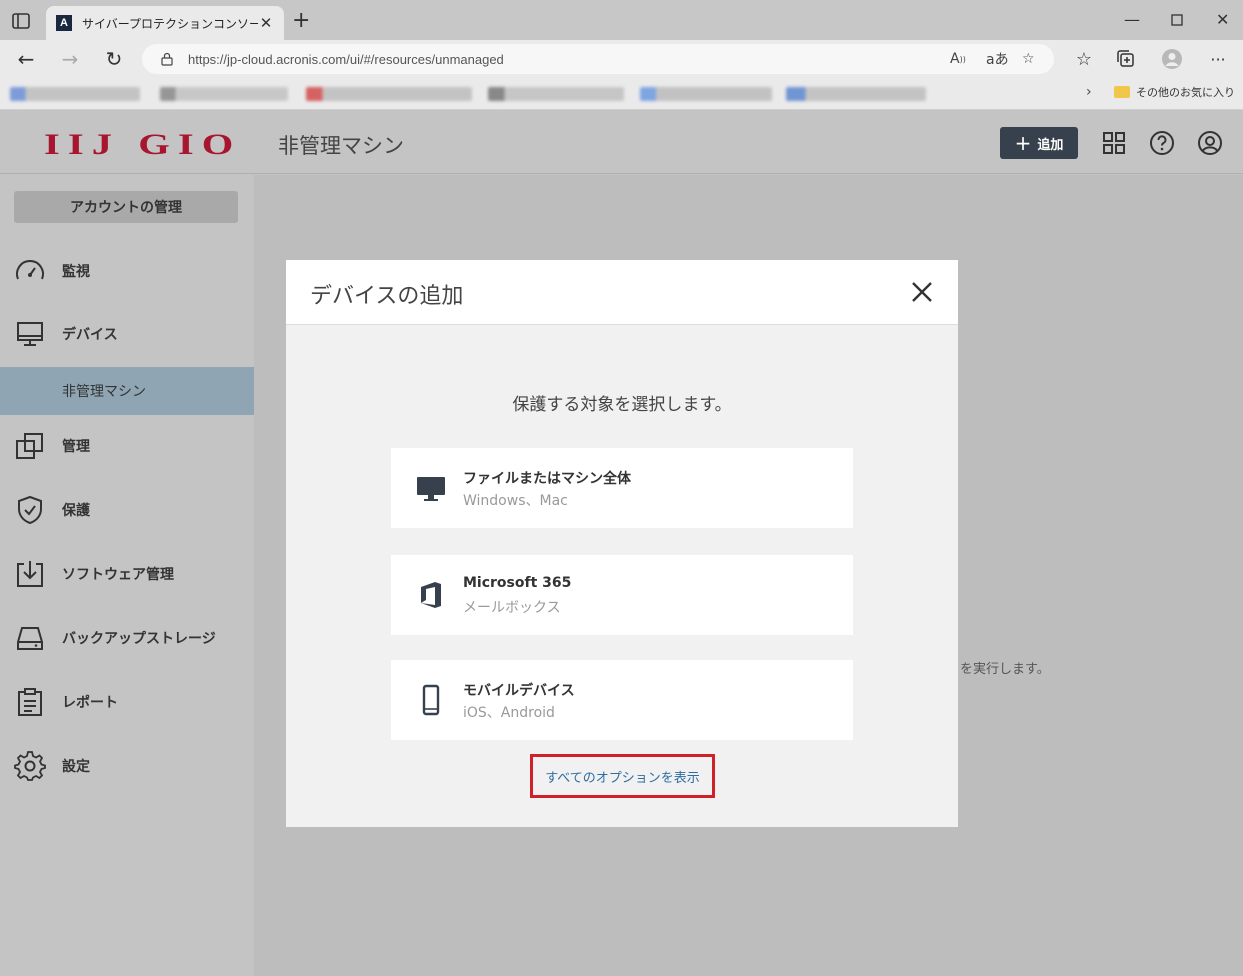 This screenshot has width=1243, height=976. I want to click on folder-icon, so click(1122, 92).